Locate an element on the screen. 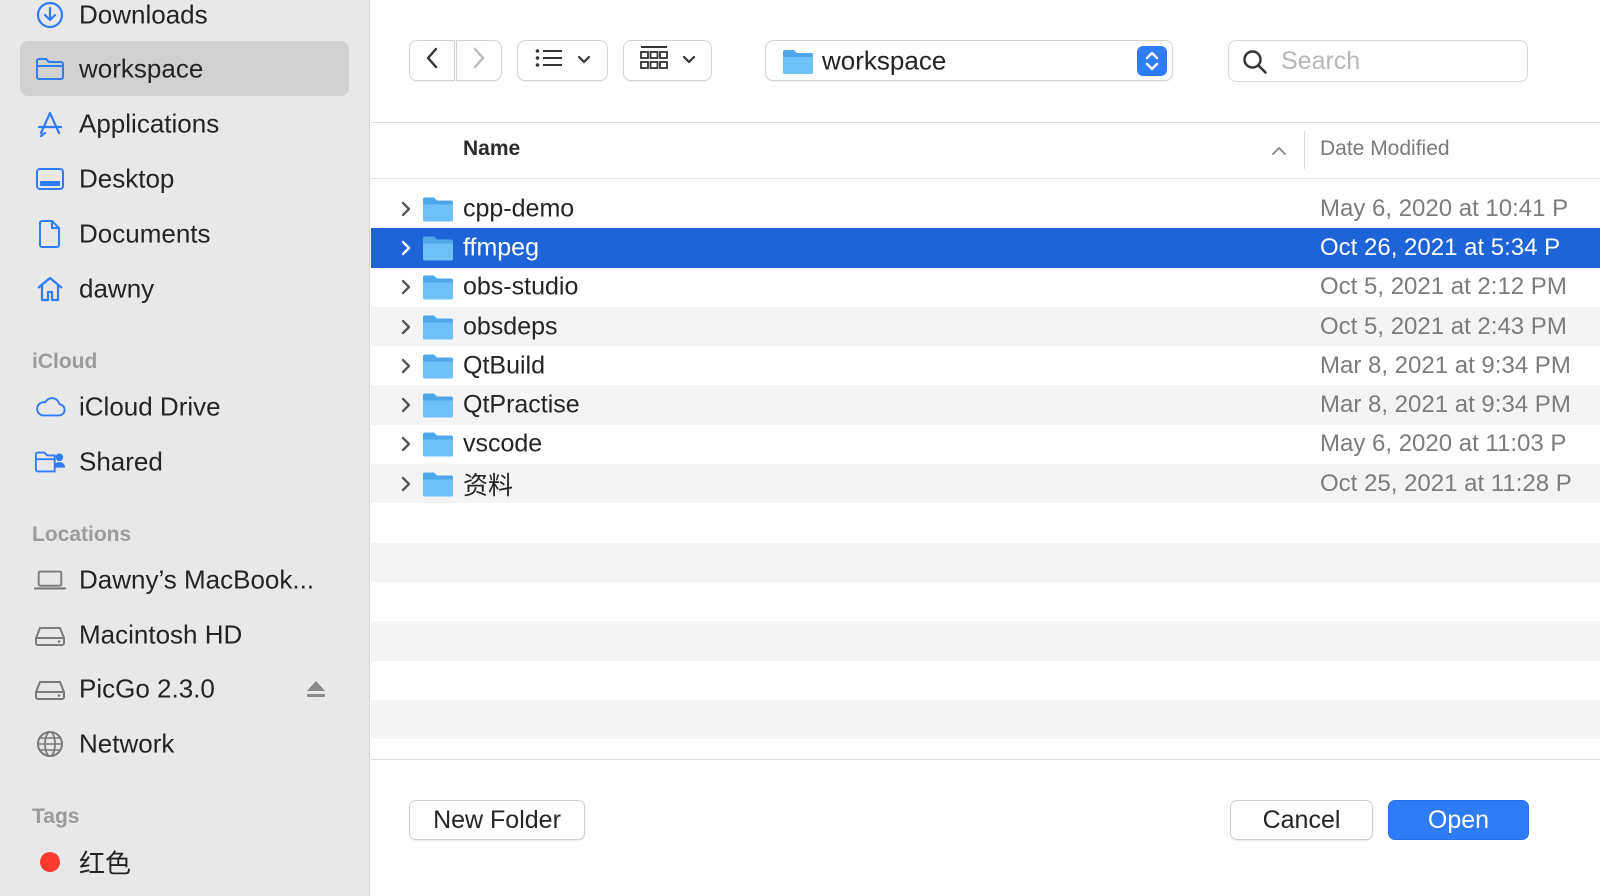  cloud-icon is located at coordinates (50, 407).